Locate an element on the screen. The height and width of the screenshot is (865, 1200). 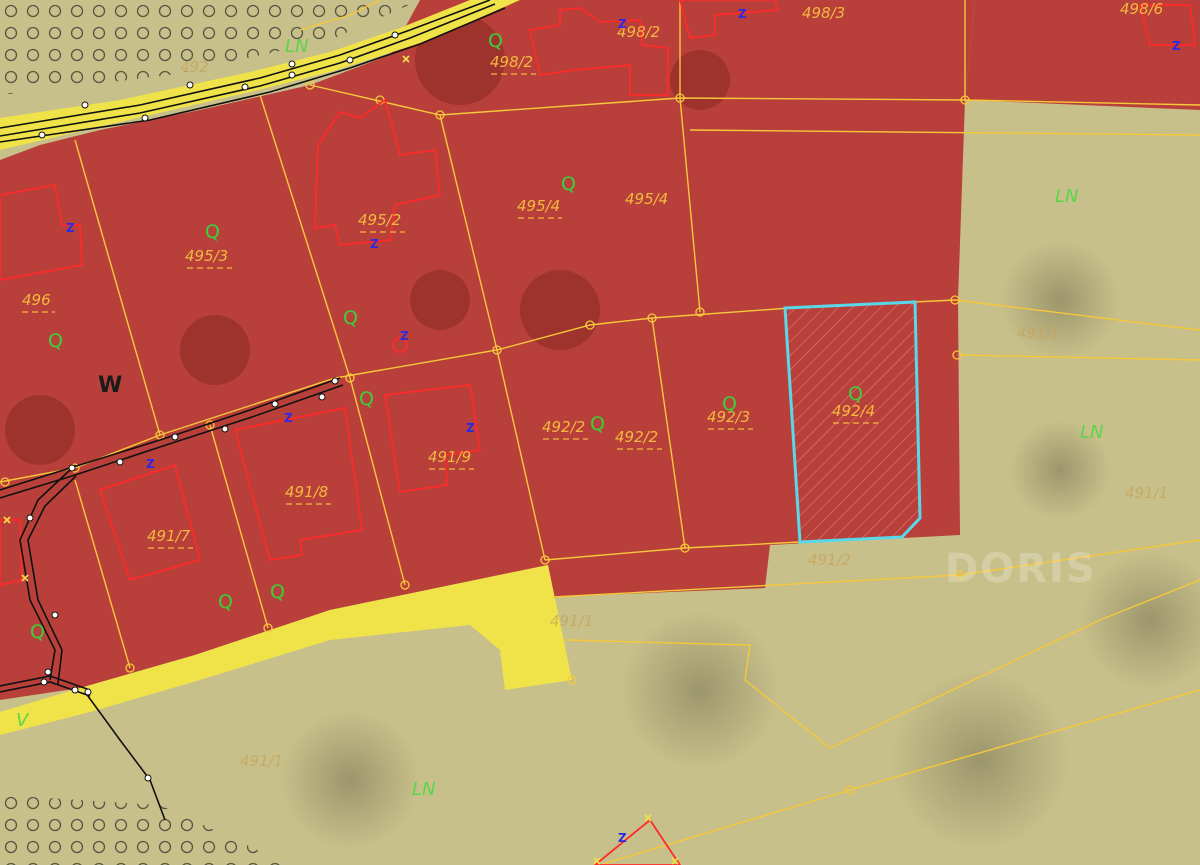
parcel-label: 498/6 is located at coordinates (1141, 9).